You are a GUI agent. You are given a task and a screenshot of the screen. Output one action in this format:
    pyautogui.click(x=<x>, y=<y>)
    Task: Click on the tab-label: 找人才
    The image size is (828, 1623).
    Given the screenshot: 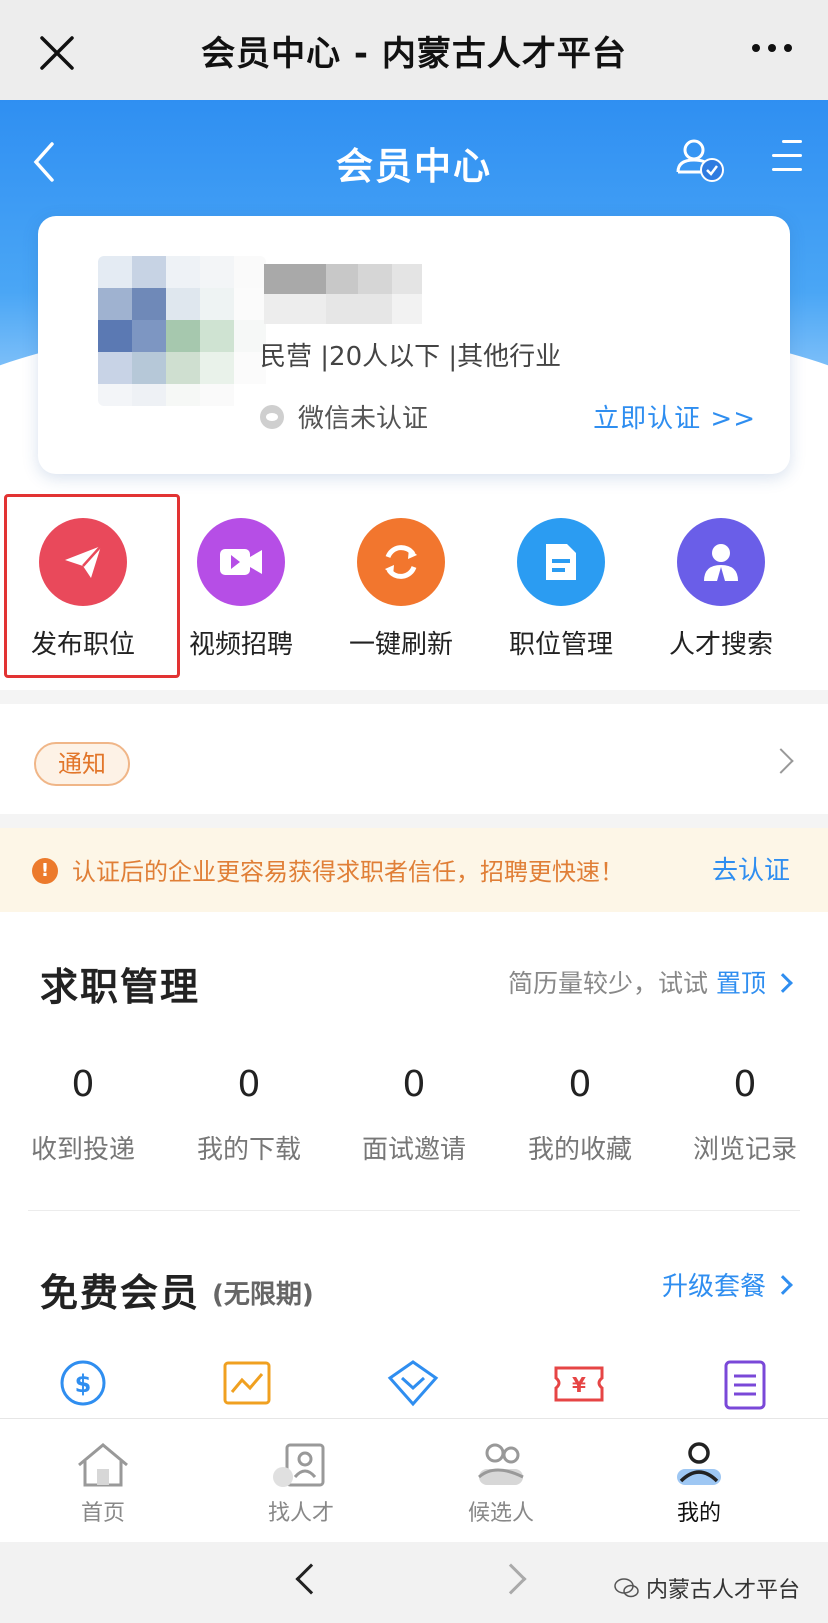 What is the action you would take?
    pyautogui.click(x=300, y=1513)
    